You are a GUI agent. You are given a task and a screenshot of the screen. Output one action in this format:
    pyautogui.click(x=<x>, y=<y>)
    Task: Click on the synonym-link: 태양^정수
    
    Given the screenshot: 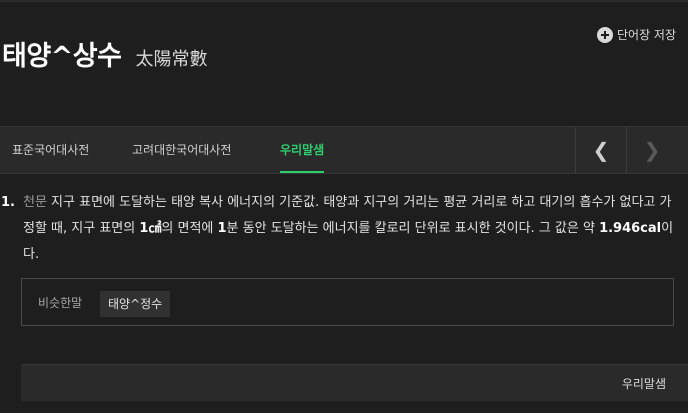 What is the action you would take?
    pyautogui.click(x=135, y=304)
    